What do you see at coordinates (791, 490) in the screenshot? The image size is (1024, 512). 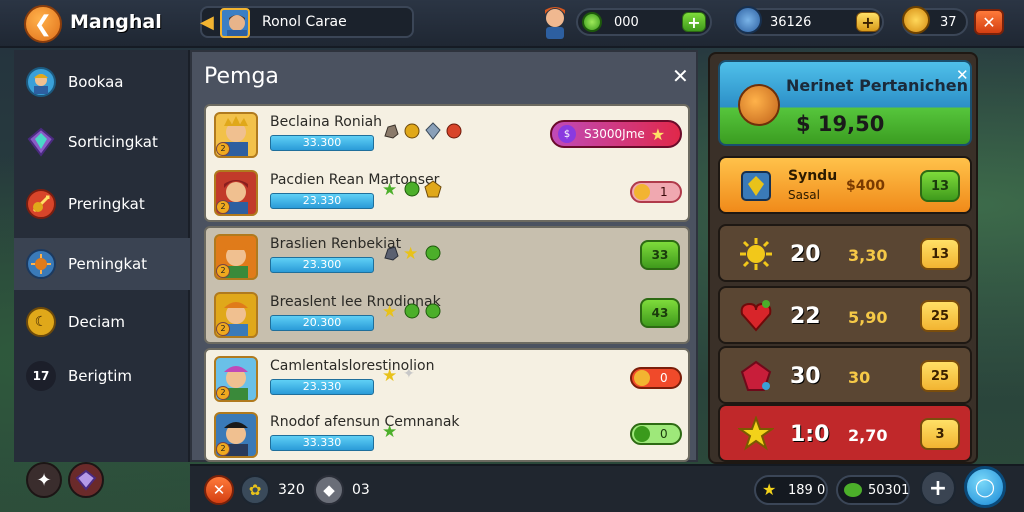 I see `star-counter: ★ 189 0` at bounding box center [791, 490].